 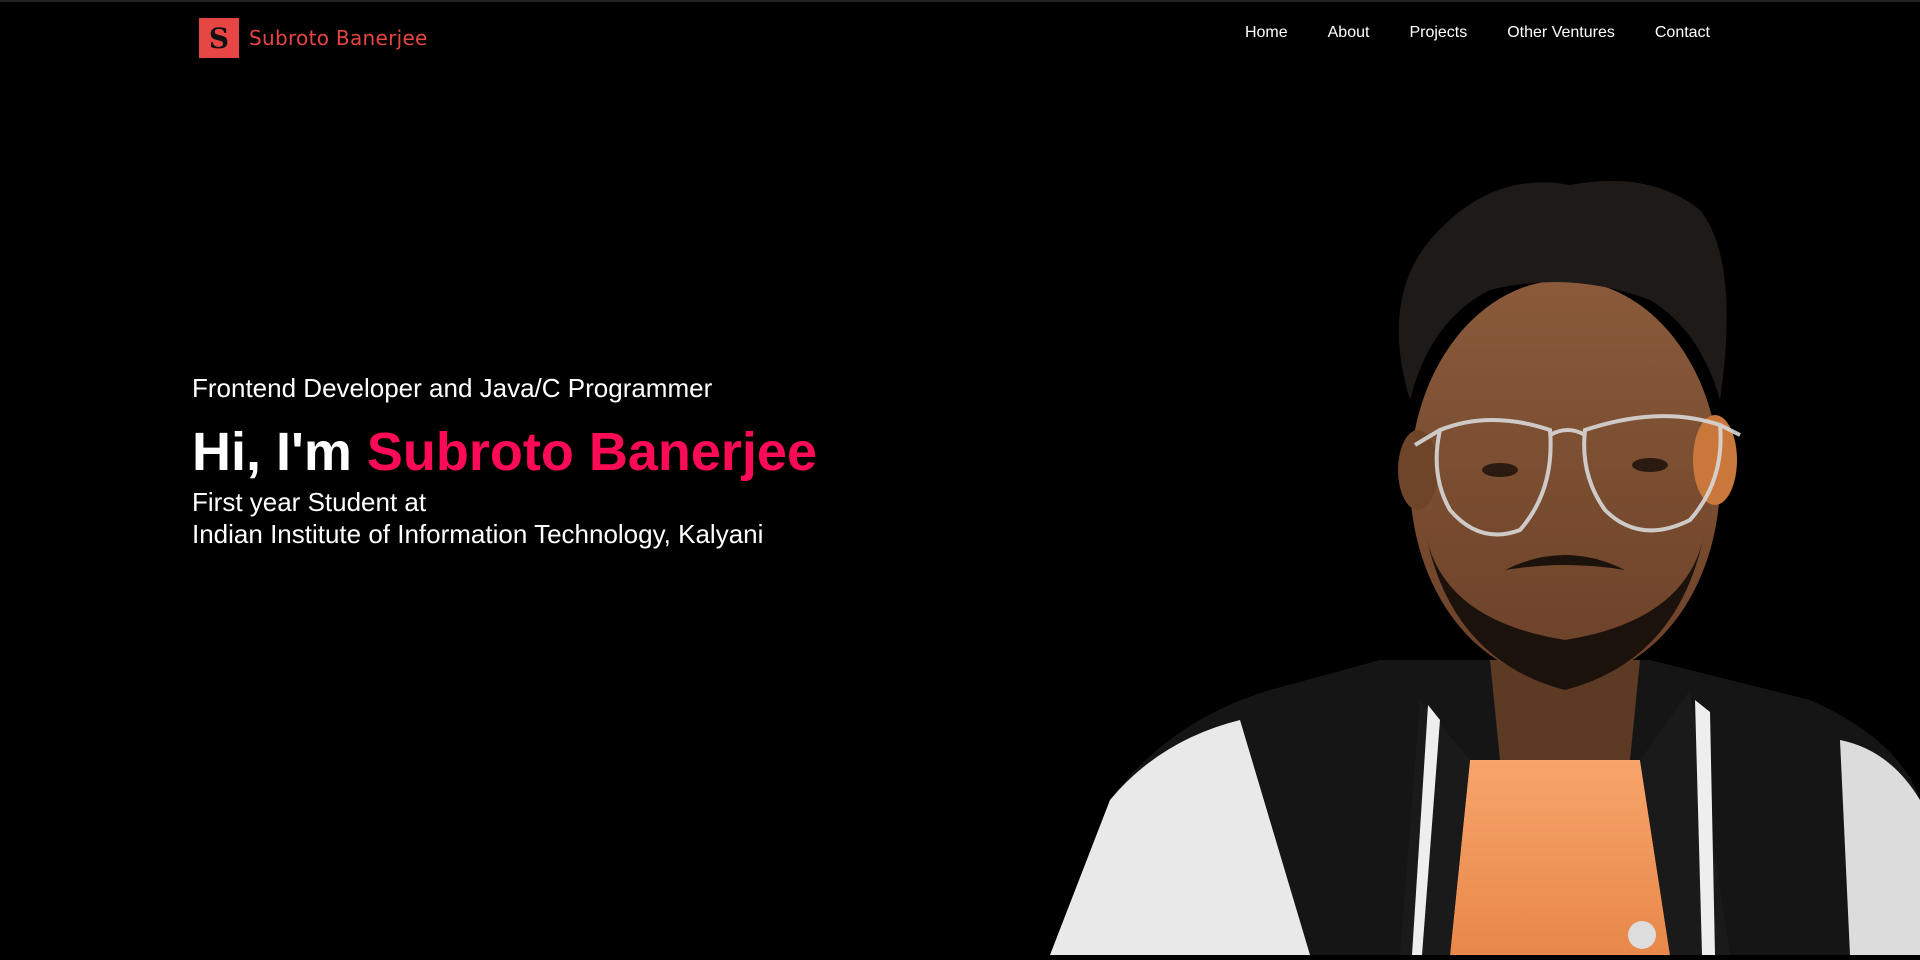 What do you see at coordinates (338, 38) in the screenshot?
I see `brand-name: Subroto Banerjee` at bounding box center [338, 38].